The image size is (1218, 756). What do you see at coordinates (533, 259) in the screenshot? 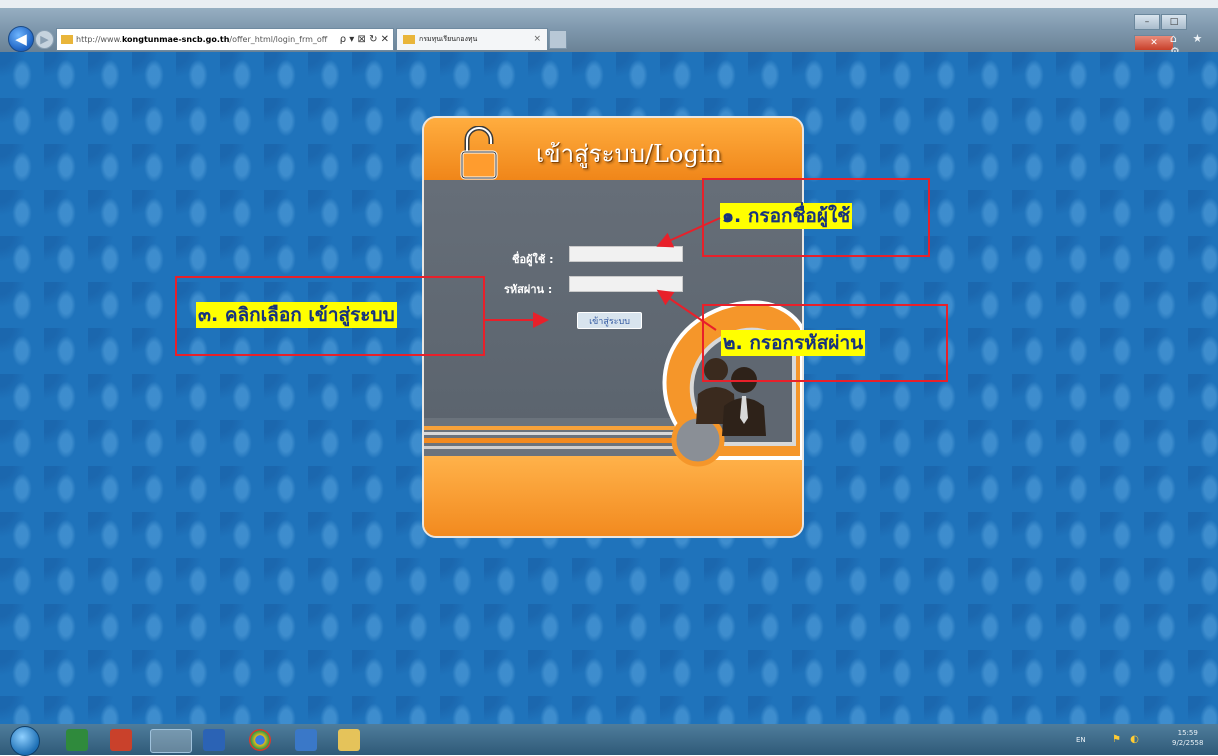
I see `username-label: ชื่อผู้ใช้ :` at bounding box center [533, 259].